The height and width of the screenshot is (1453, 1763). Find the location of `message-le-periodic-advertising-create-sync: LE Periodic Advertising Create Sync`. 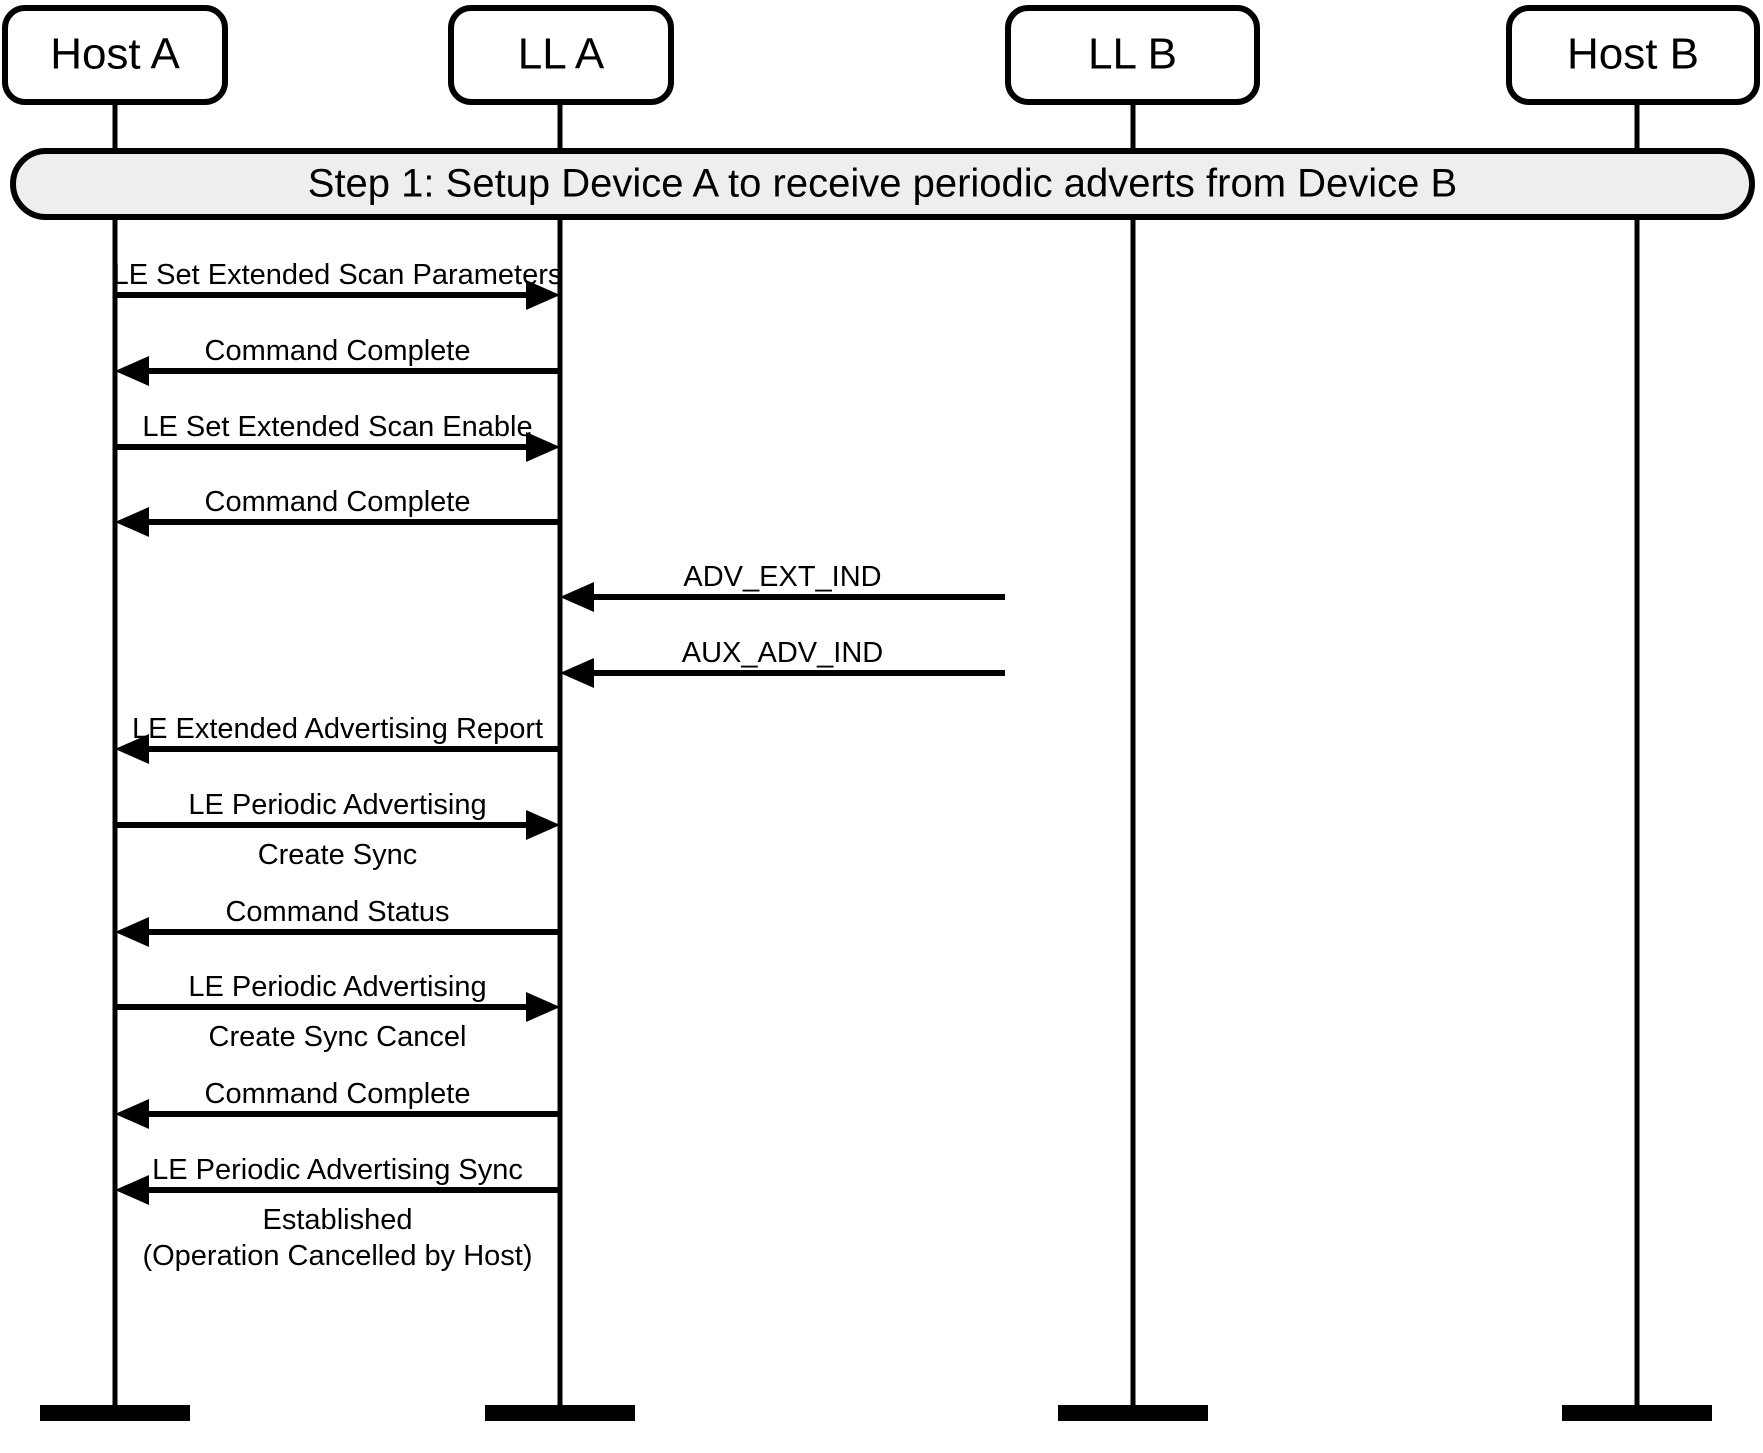

message-le-periodic-advertising-create-sync: LE Periodic Advertising Create Sync is located at coordinates (337, 830).